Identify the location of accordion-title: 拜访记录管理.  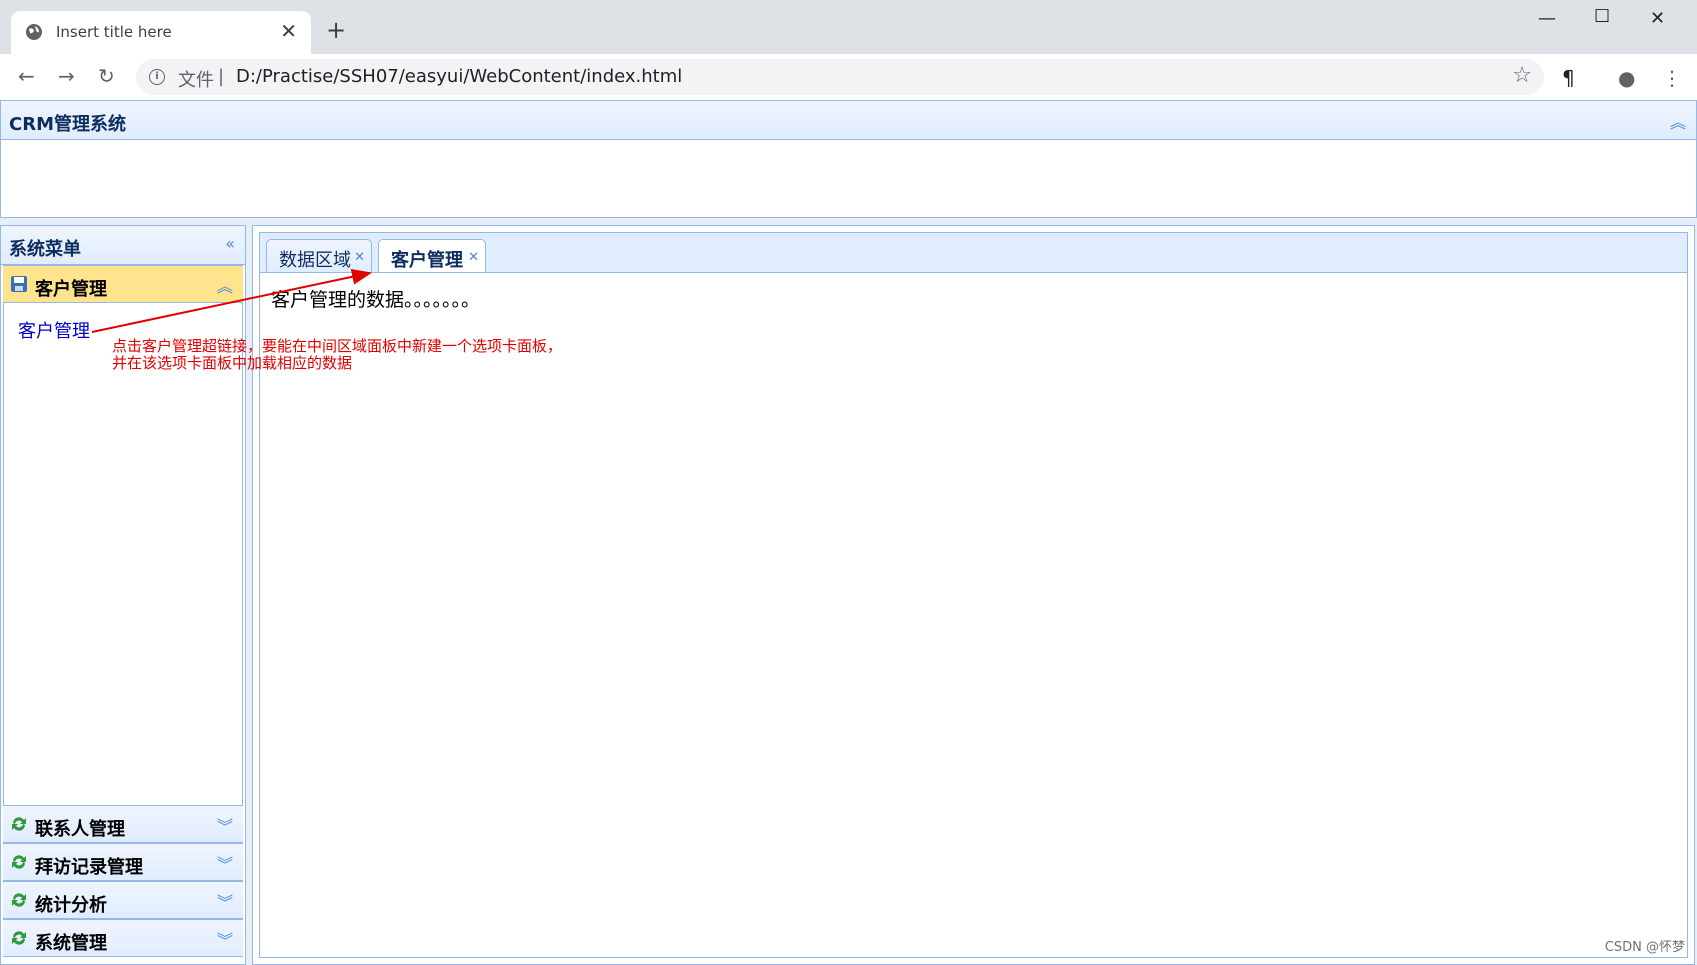
(89, 867).